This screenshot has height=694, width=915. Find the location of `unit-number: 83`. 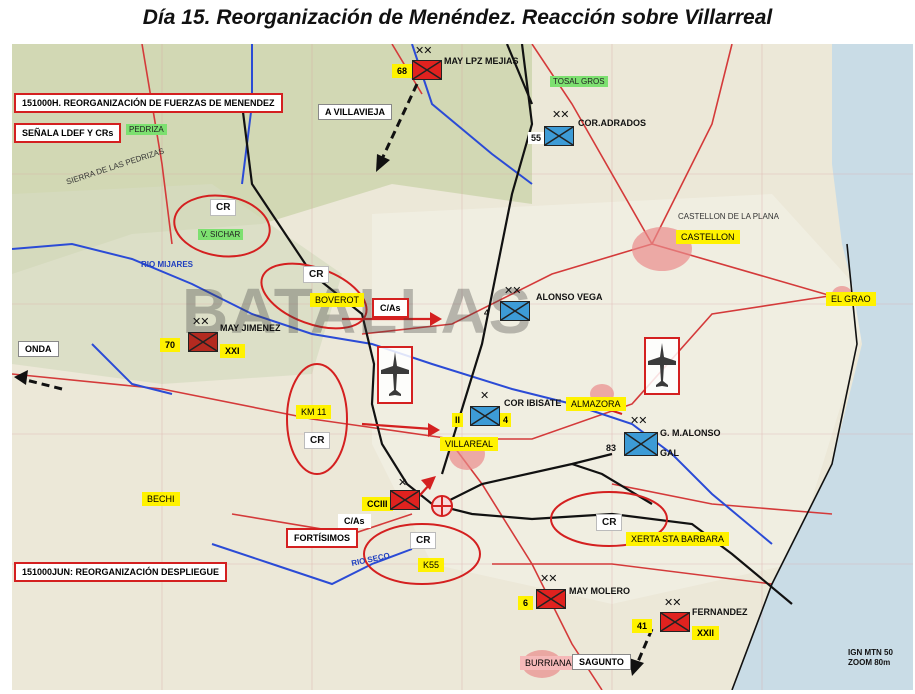

unit-number: 83 is located at coordinates (611, 448).